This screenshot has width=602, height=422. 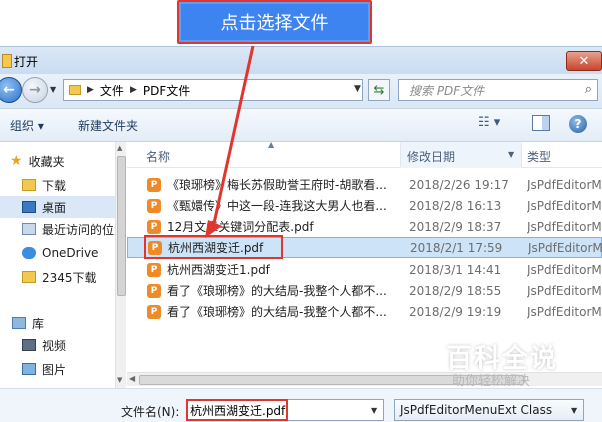 What do you see at coordinates (213, 229) in the screenshot?
I see `arrow-head-icon` at bounding box center [213, 229].